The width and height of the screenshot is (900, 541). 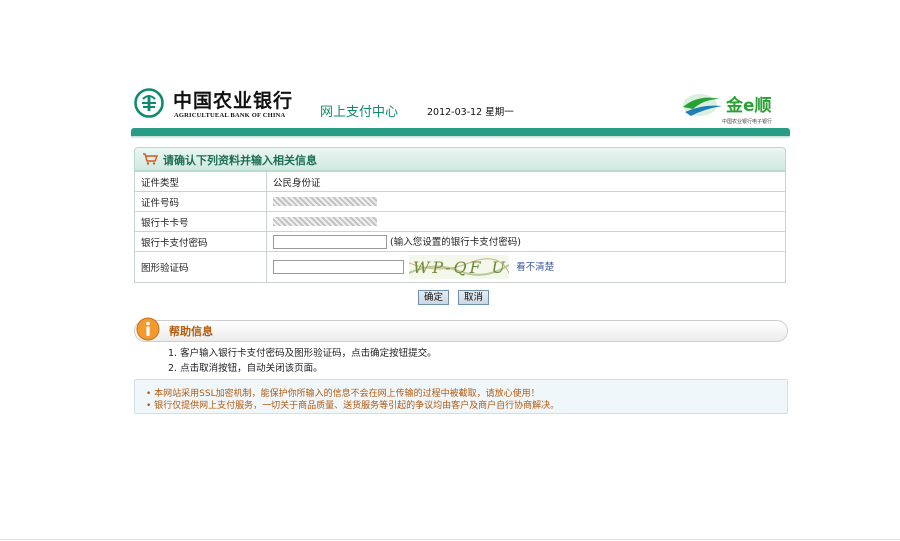 What do you see at coordinates (233, 101) in the screenshot?
I see `bank-name-cn: 中国农业银行` at bounding box center [233, 101].